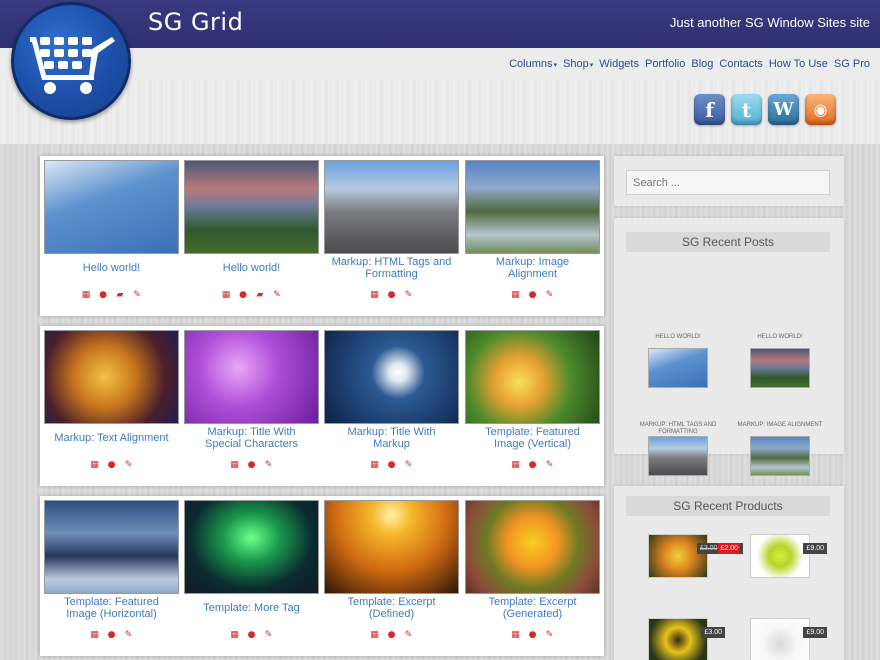 Image resolution: width=880 pixels, height=660 pixels. I want to click on recent-post-item: MARKUP: IMAGE ALIGNMENT, so click(780, 449).